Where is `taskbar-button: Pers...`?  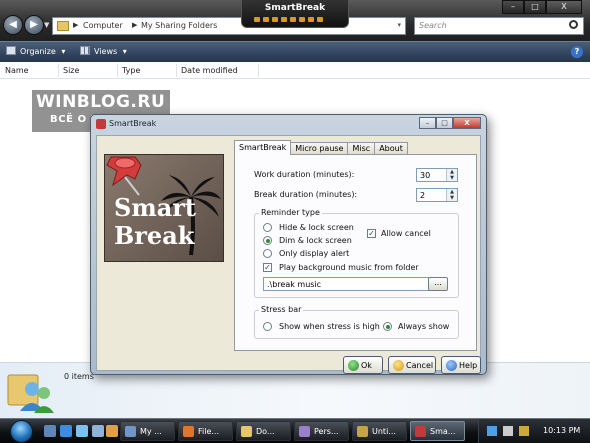
taskbar-button: Pers... is located at coordinates (321, 431).